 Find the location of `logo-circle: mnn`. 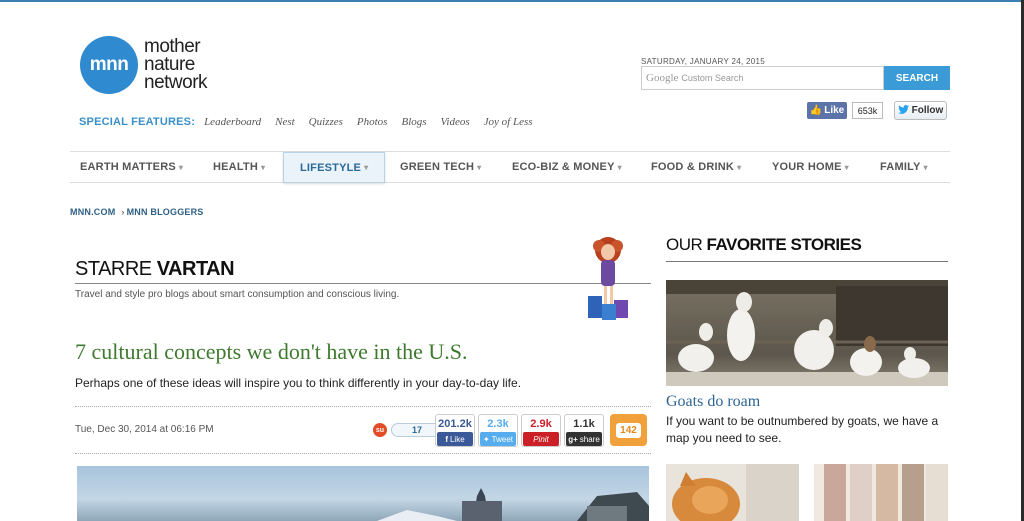

logo-circle: mnn is located at coordinates (109, 65).